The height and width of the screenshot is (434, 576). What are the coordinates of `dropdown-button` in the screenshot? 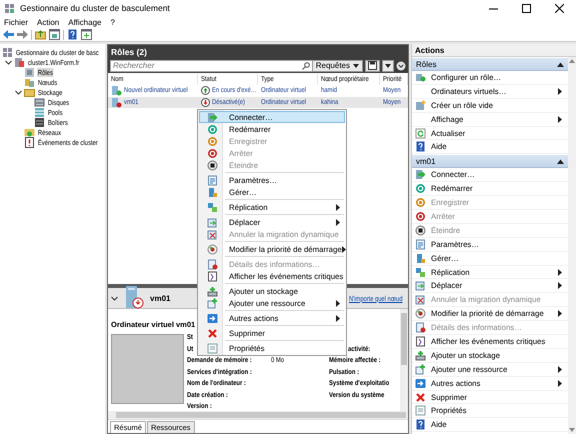 It's located at (388, 66).